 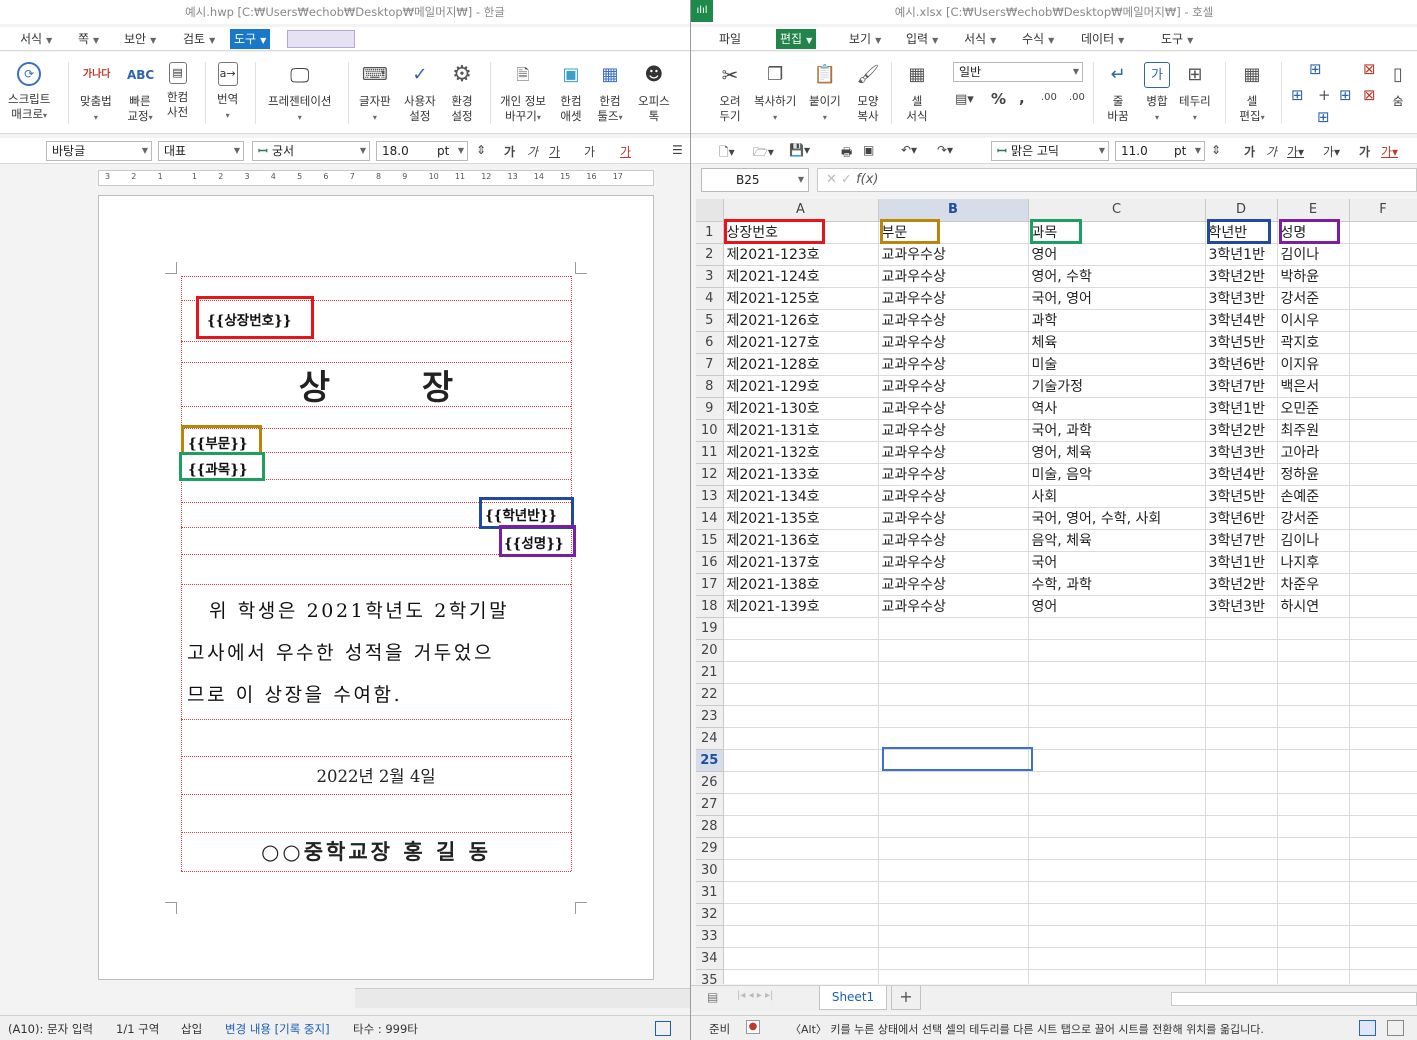 I want to click on grid-cell: 제2021-139호, so click(x=801, y=606).